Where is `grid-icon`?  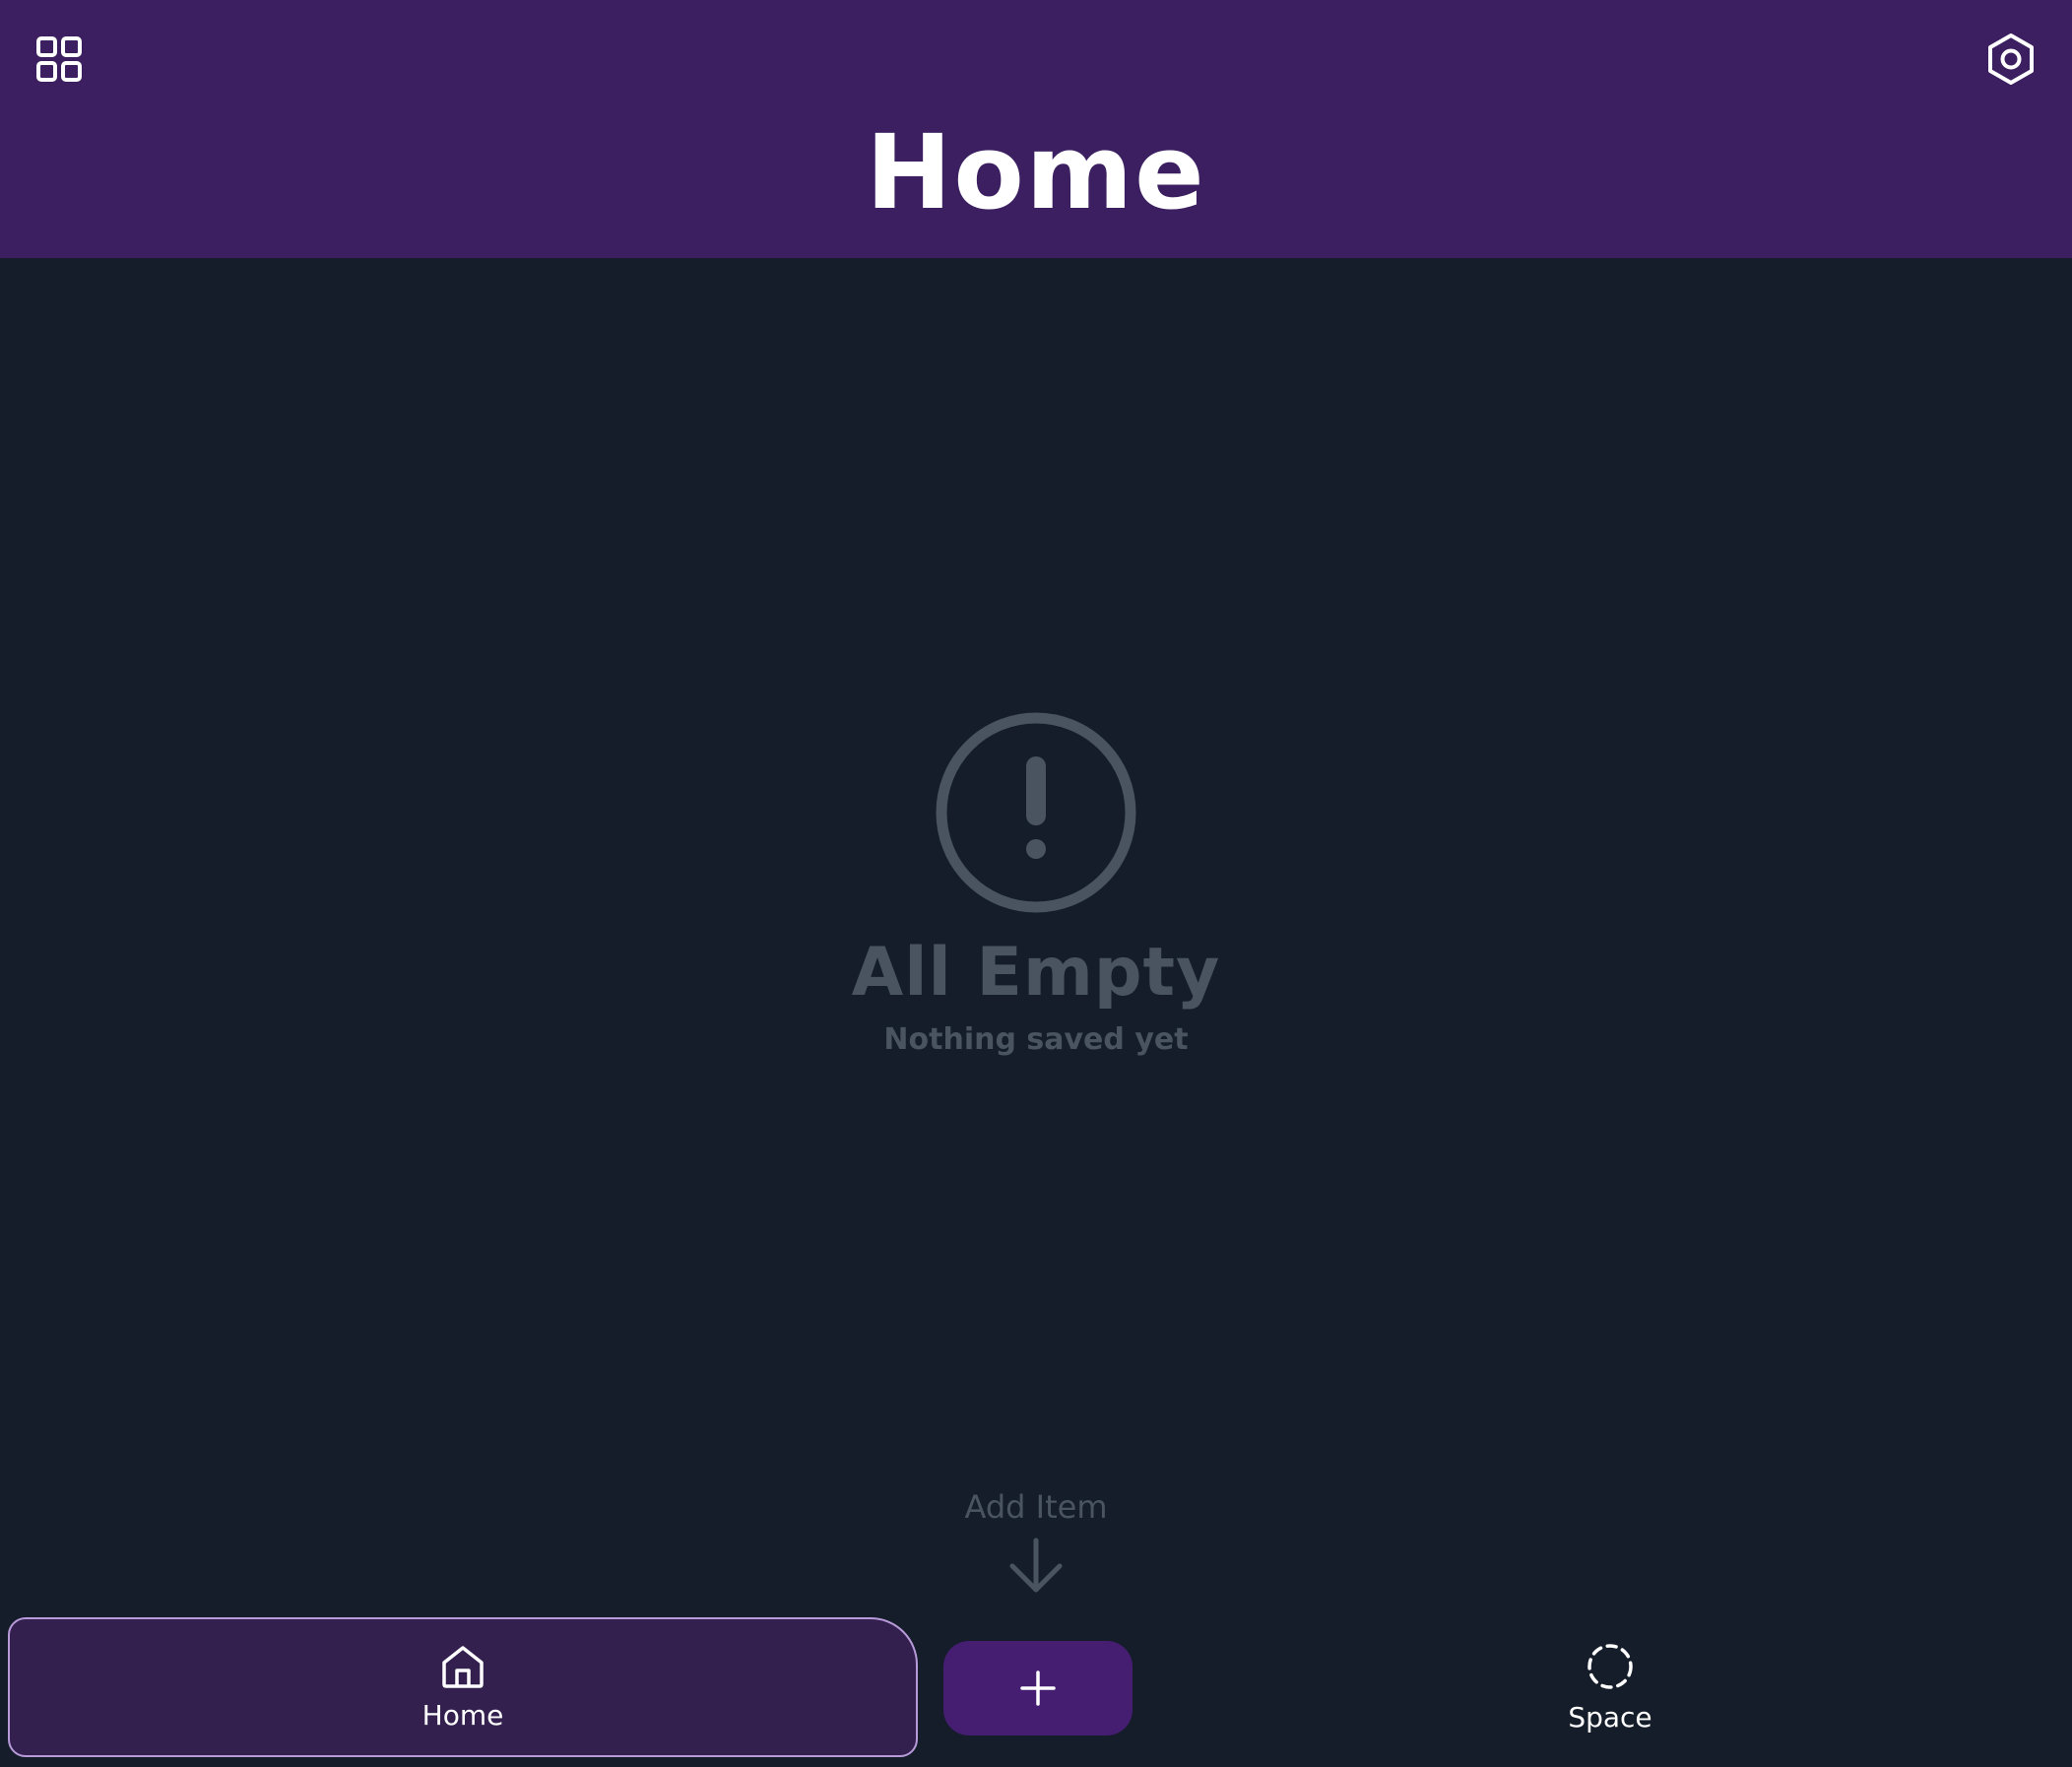 grid-icon is located at coordinates (59, 59).